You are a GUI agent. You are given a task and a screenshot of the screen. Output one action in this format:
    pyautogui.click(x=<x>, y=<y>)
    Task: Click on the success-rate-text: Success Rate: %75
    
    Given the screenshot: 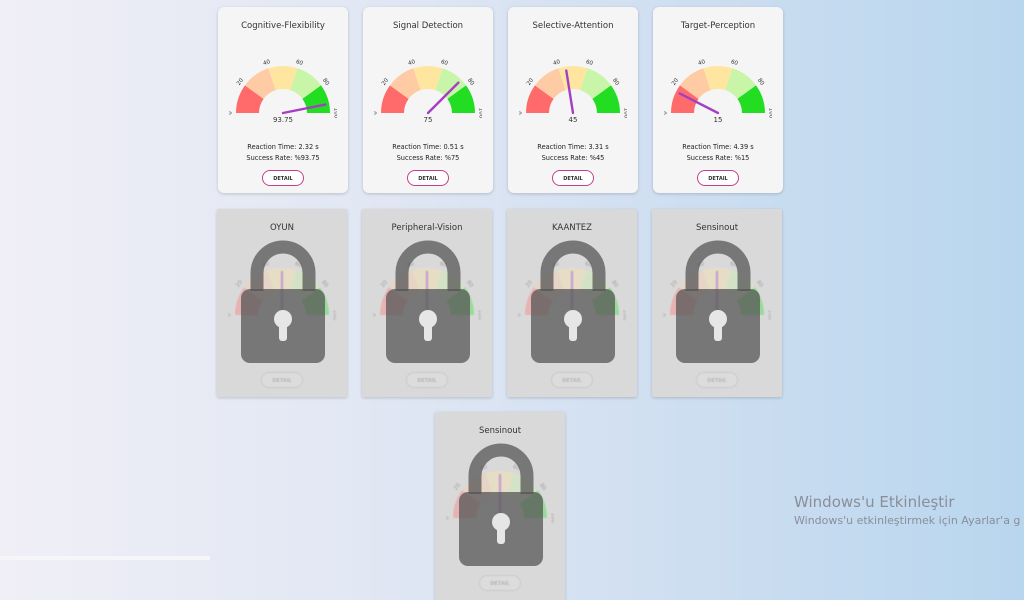 What is the action you would take?
    pyautogui.click(x=428, y=158)
    